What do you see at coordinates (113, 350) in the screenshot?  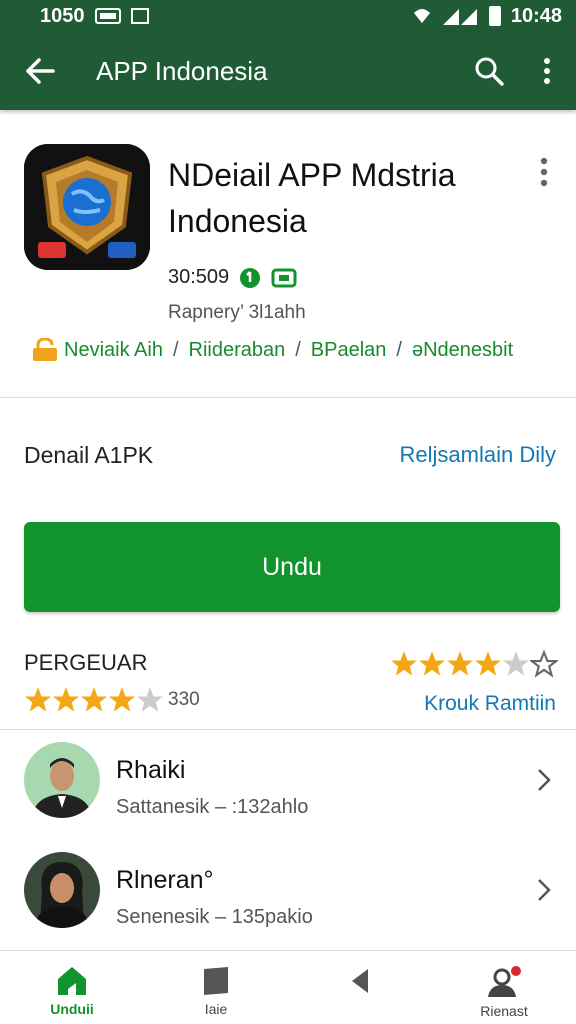 I see `breadcrumb-item: Neviaik Aih` at bounding box center [113, 350].